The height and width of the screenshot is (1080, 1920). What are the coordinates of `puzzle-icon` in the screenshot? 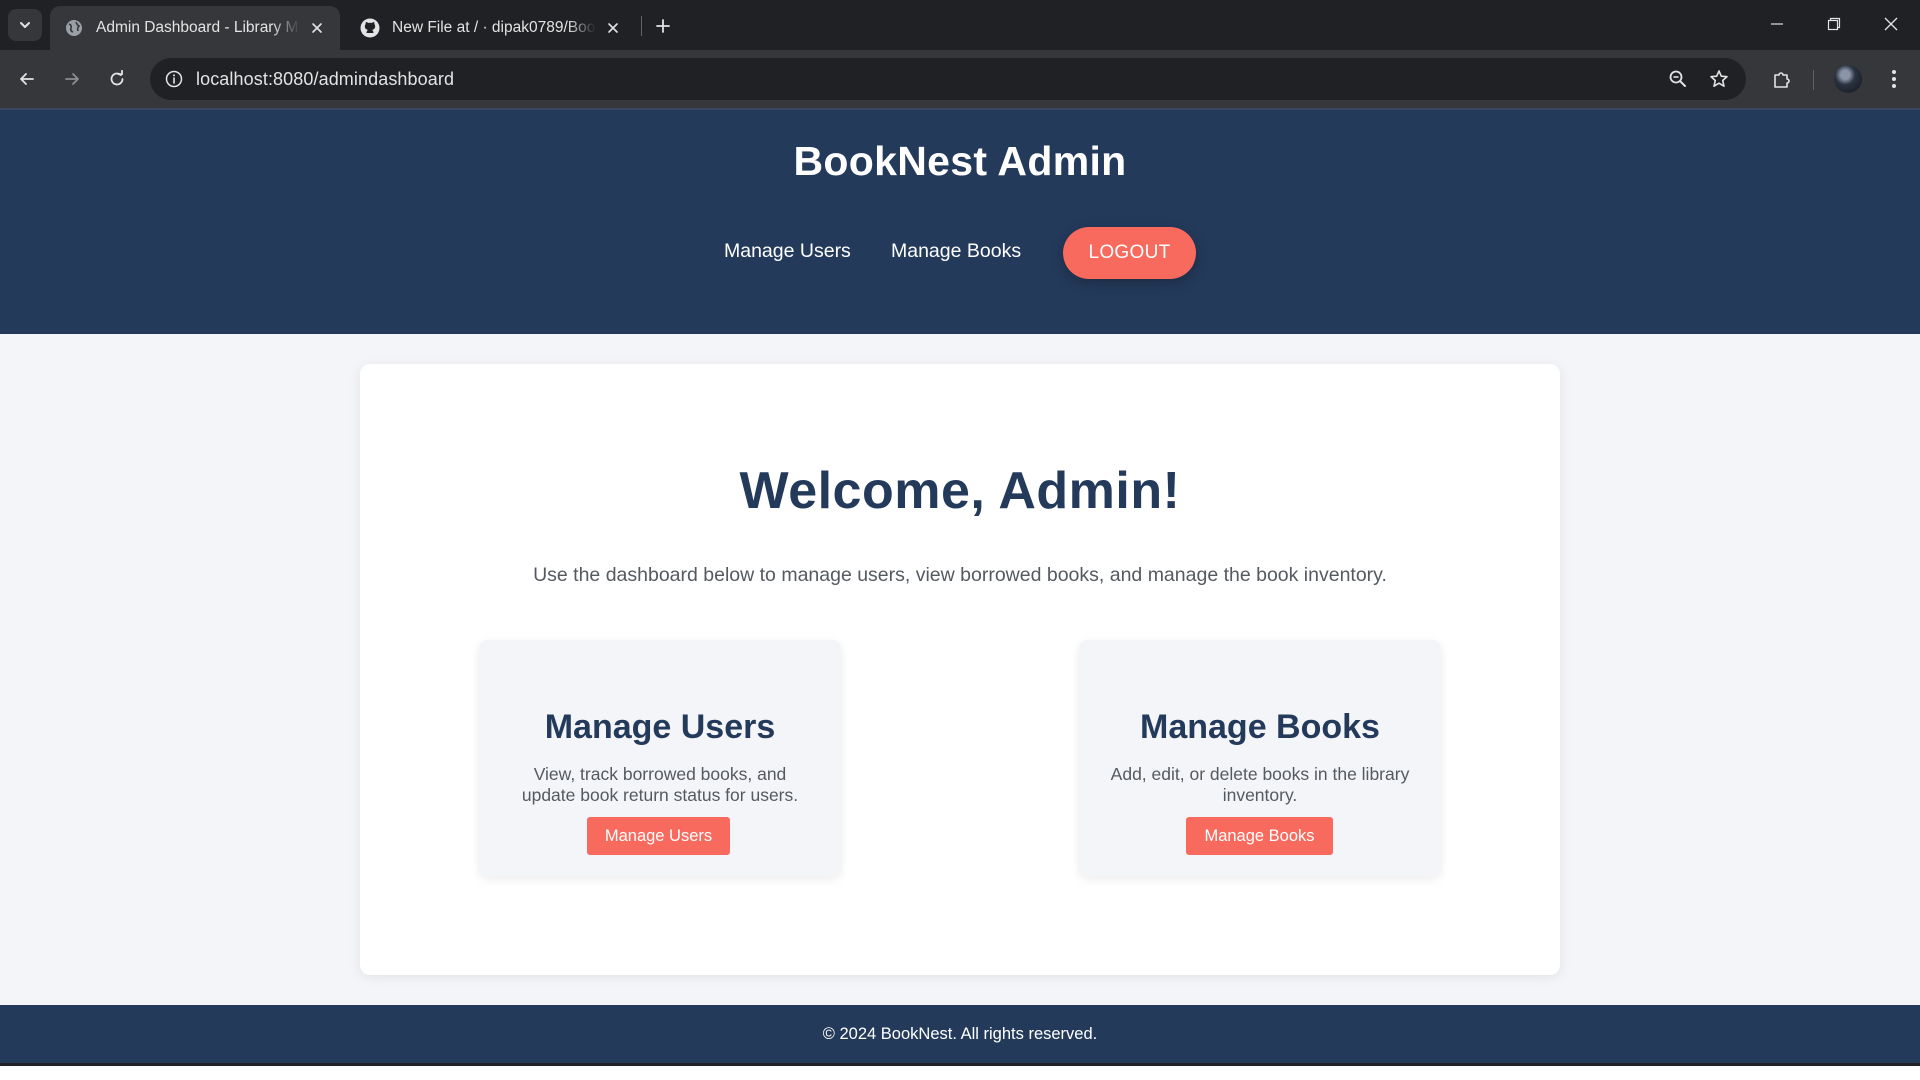 It's located at (1782, 80).